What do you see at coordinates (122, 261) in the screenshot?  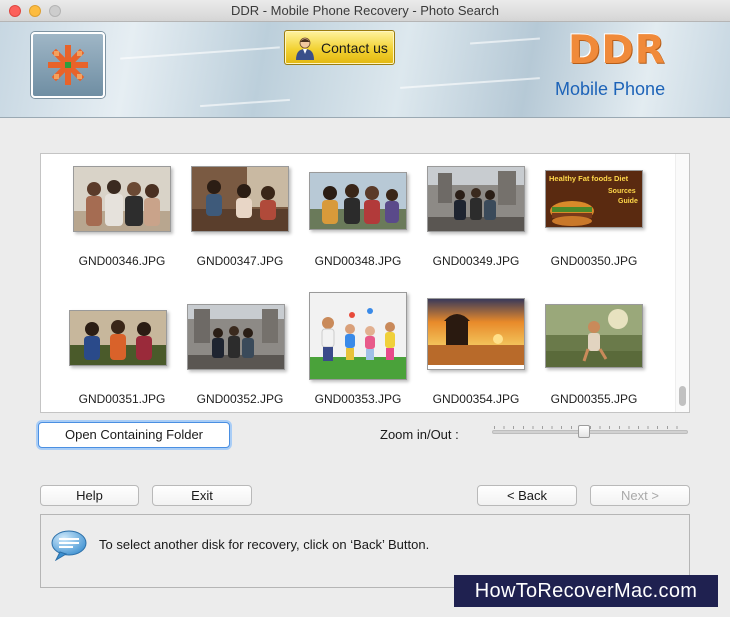 I see `photo-filename: GND00346.JPG` at bounding box center [122, 261].